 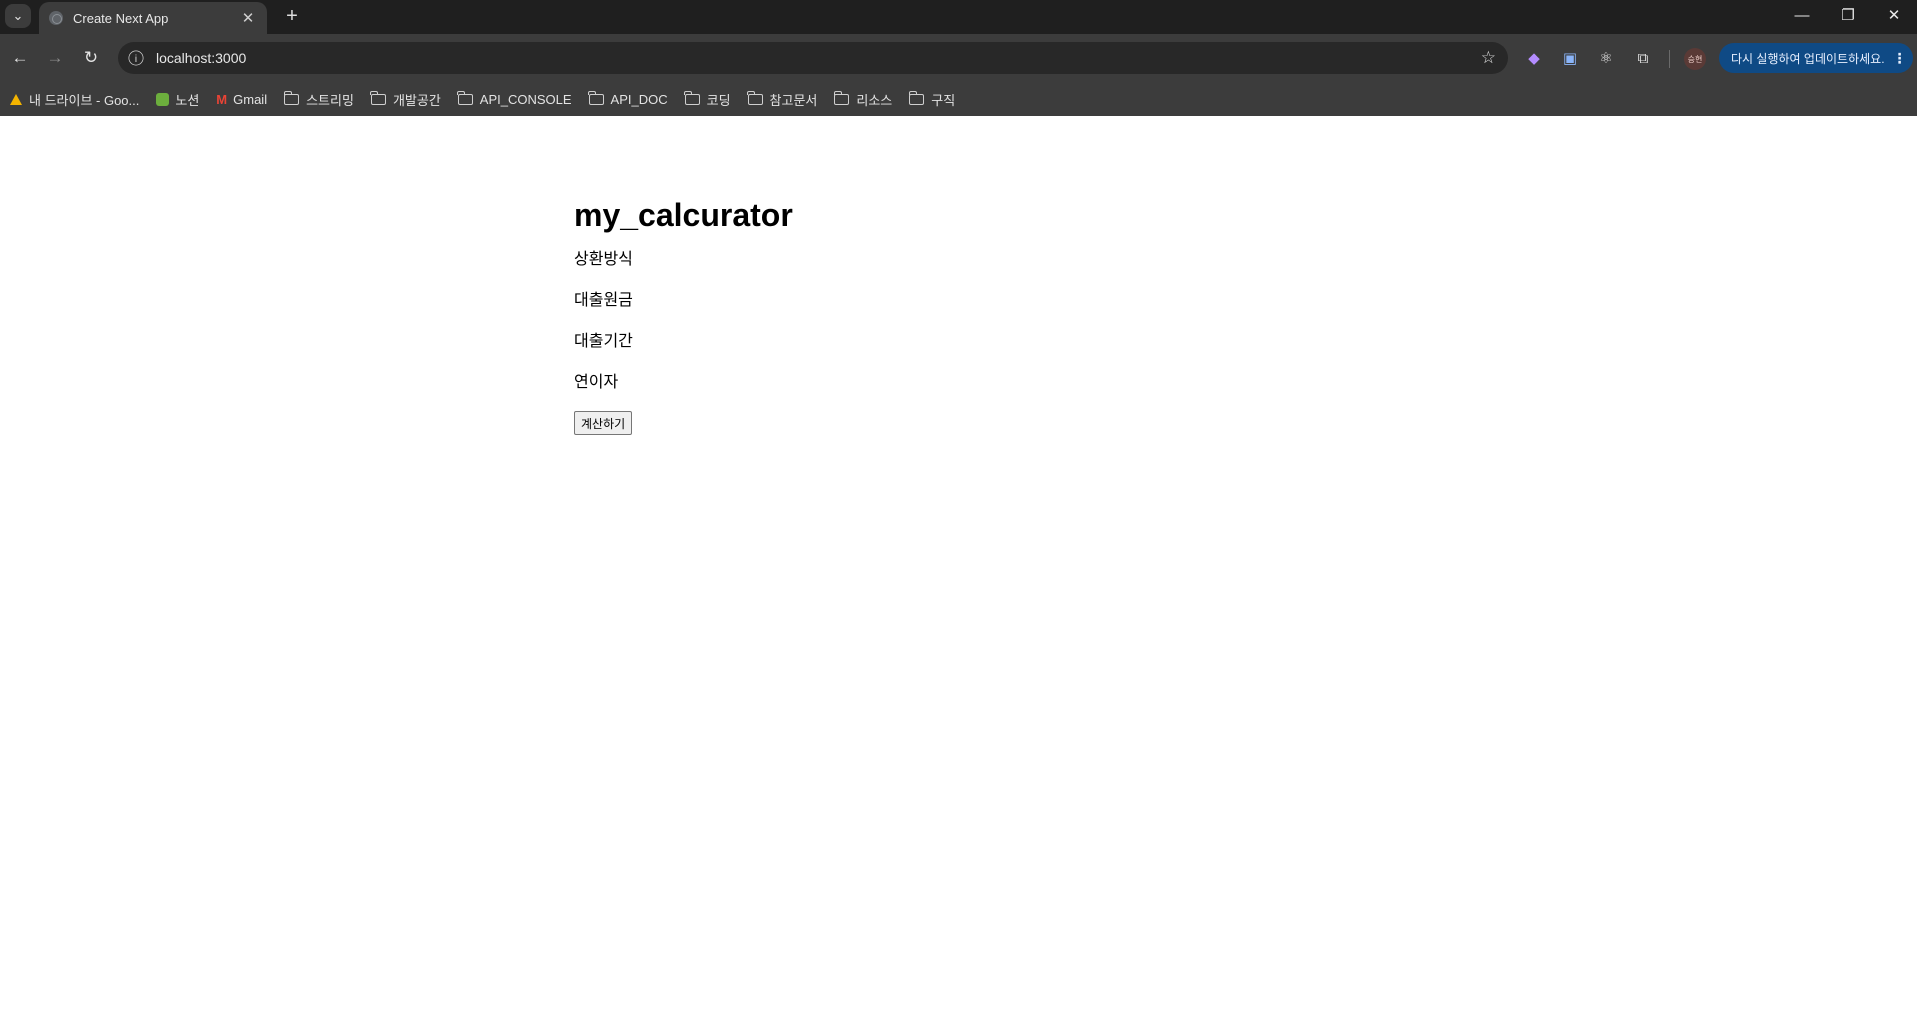 What do you see at coordinates (1570, 58) in the screenshot?
I see `extension-translate-icon: ▣` at bounding box center [1570, 58].